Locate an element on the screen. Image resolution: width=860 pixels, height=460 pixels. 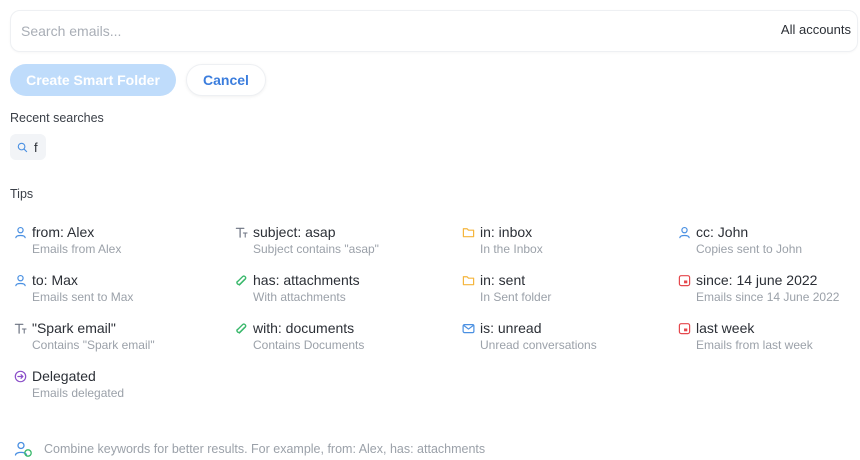
tip-title: "Spark email" is located at coordinates (74, 328).